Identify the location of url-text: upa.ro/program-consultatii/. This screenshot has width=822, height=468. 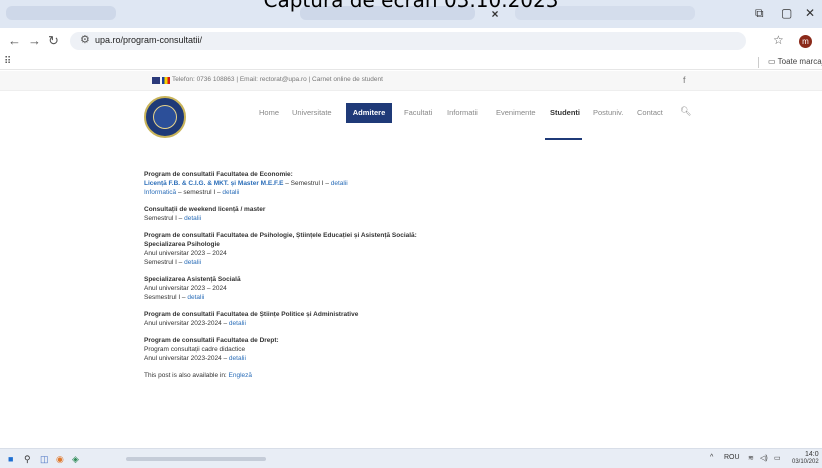
(148, 40).